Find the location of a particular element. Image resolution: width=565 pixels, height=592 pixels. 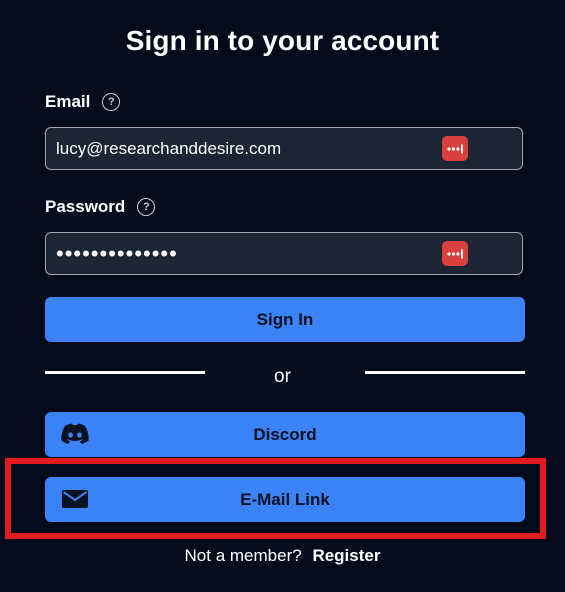

page-title: Sign in to your account is located at coordinates (282, 40).